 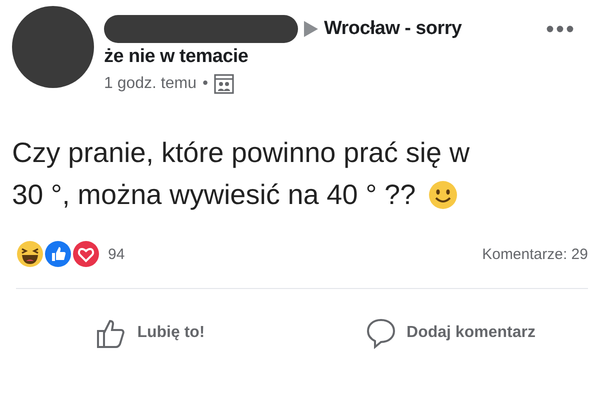 What do you see at coordinates (346, 57) in the screenshot?
I see `group-name: że nie w temacie` at bounding box center [346, 57].